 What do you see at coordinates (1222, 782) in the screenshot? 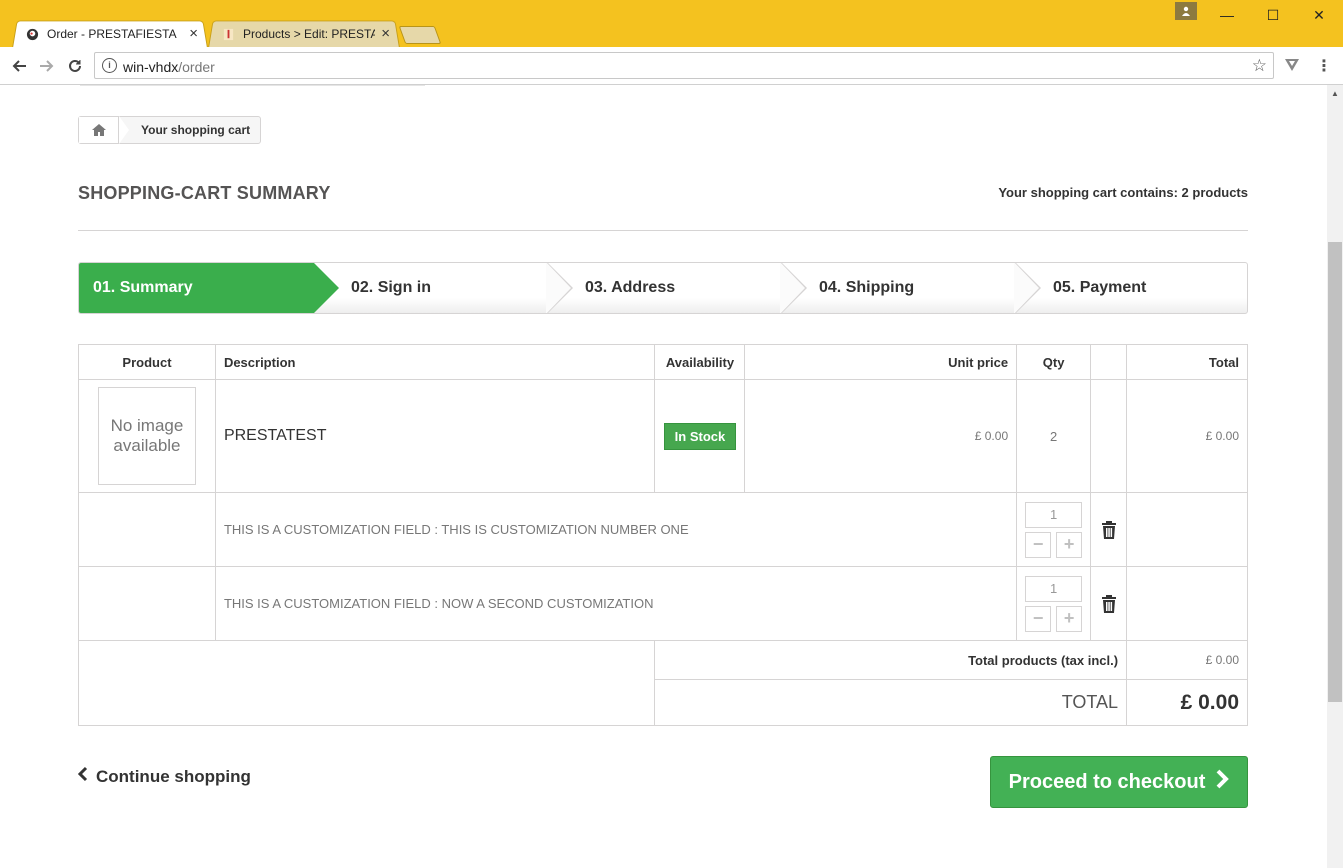
I see `chevron-right-icon` at bounding box center [1222, 782].